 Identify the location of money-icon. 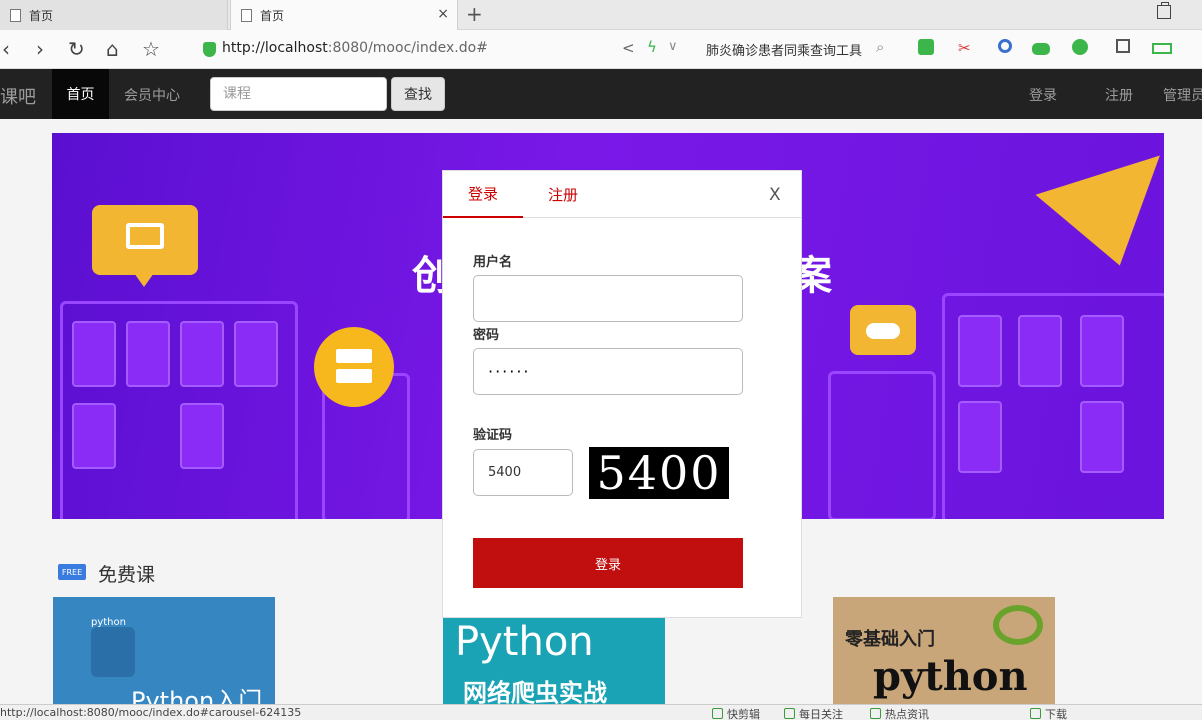
(1080, 47).